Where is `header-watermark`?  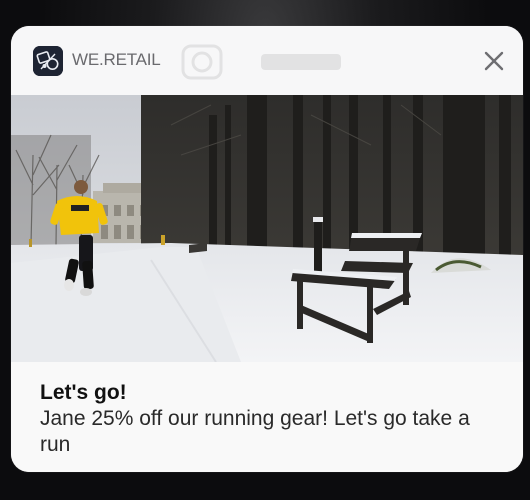
header-watermark is located at coordinates (264, 62).